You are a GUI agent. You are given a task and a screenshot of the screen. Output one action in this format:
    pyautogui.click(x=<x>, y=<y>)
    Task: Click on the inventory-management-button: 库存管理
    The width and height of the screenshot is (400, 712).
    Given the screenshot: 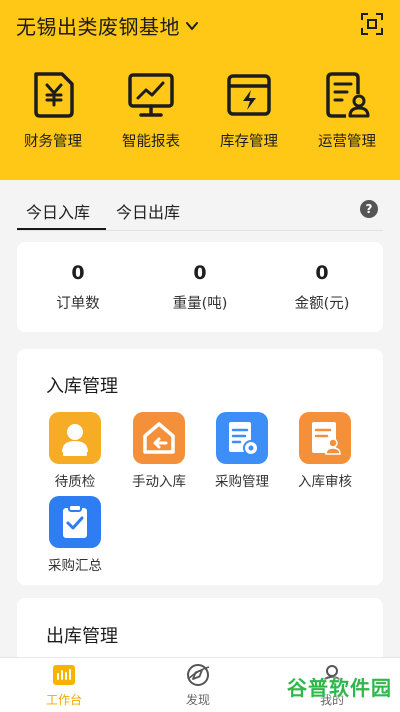 What is the action you would take?
    pyautogui.click(x=249, y=110)
    